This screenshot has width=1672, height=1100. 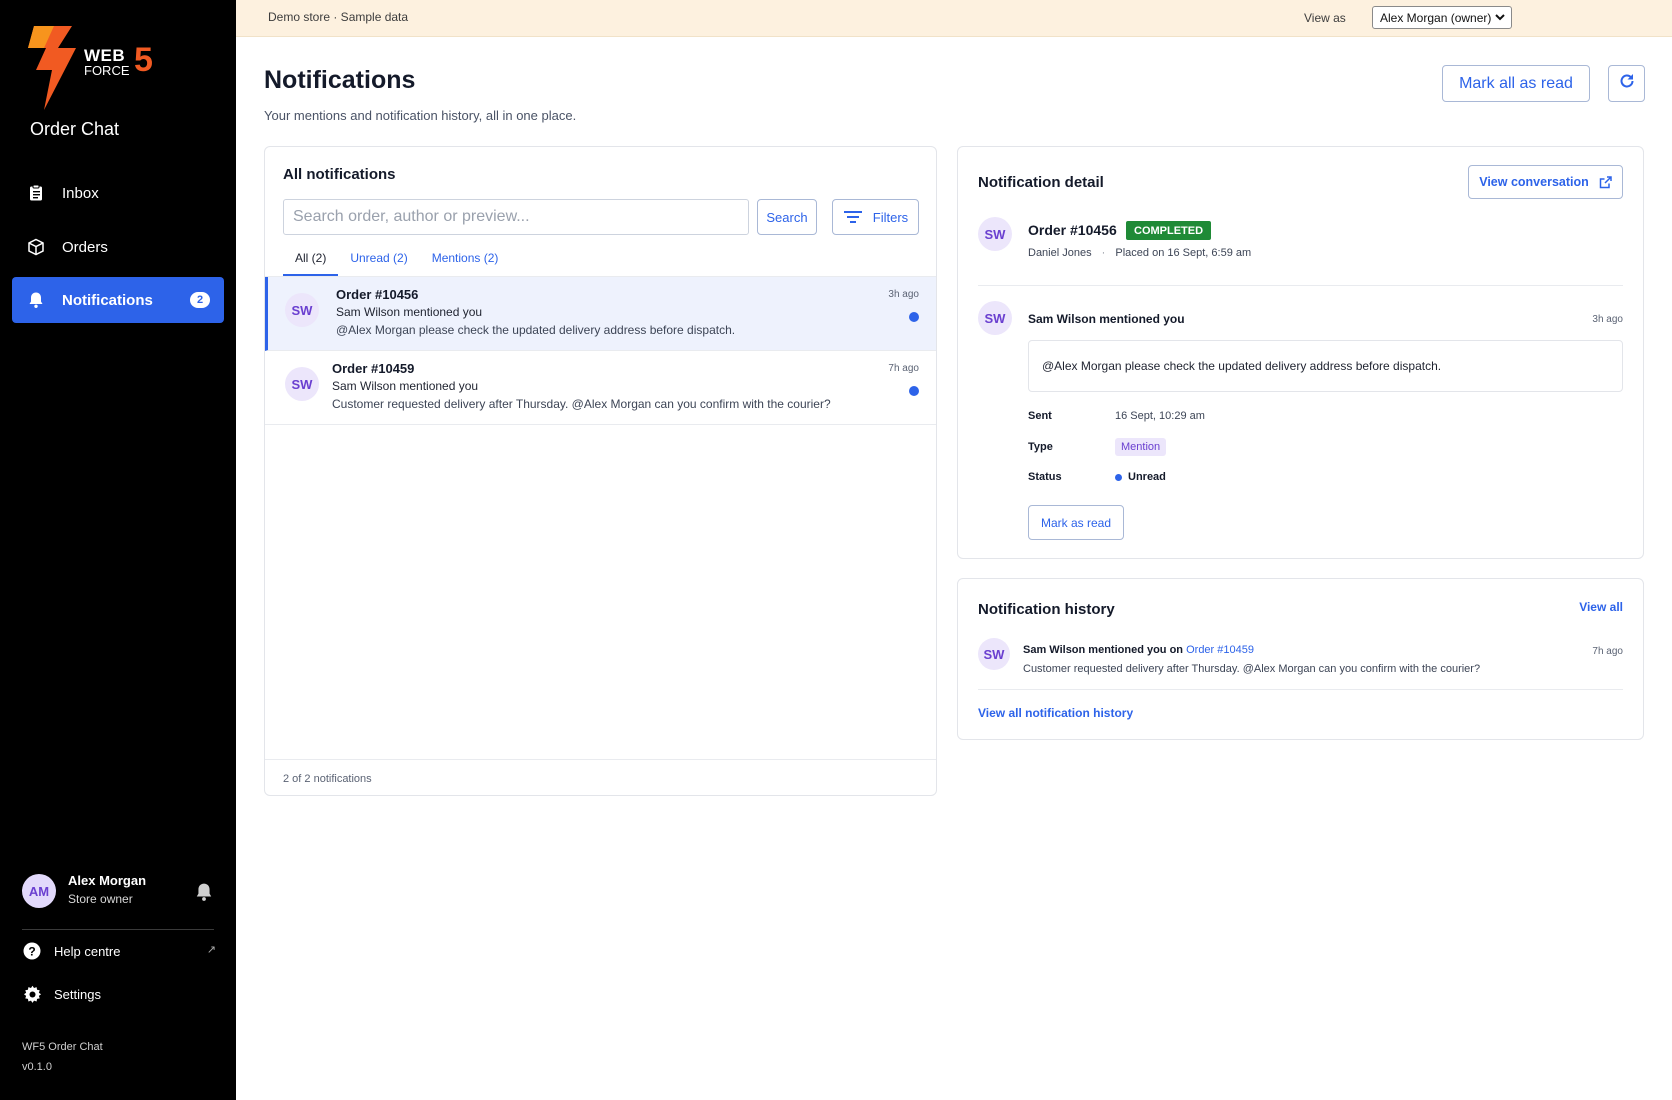 What do you see at coordinates (107, 300) in the screenshot?
I see `sidebar-item-label: Notifications` at bounding box center [107, 300].